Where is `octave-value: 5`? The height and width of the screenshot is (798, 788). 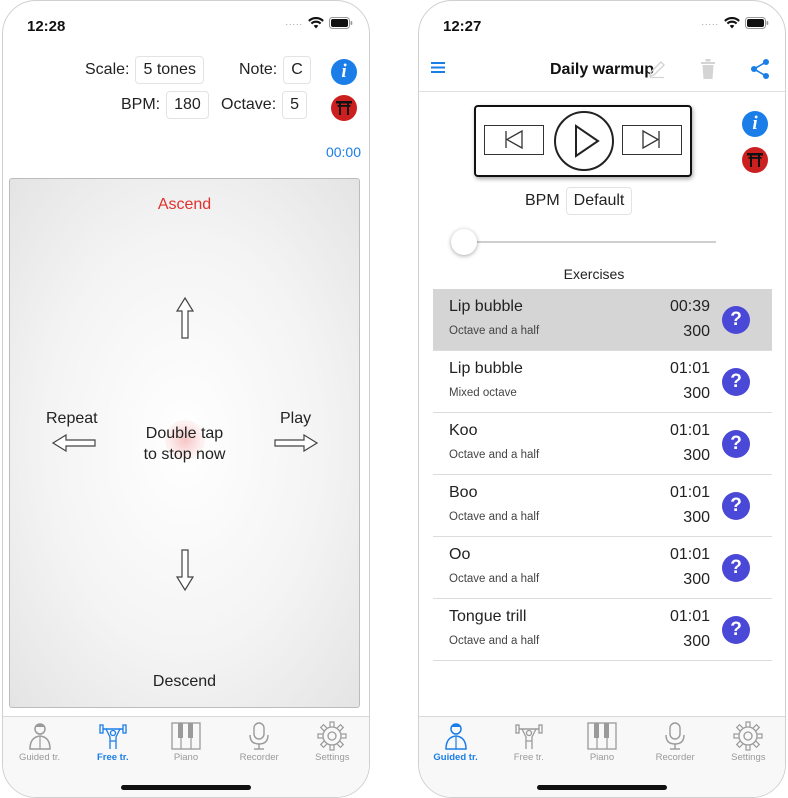
octave-value: 5 is located at coordinates (295, 105).